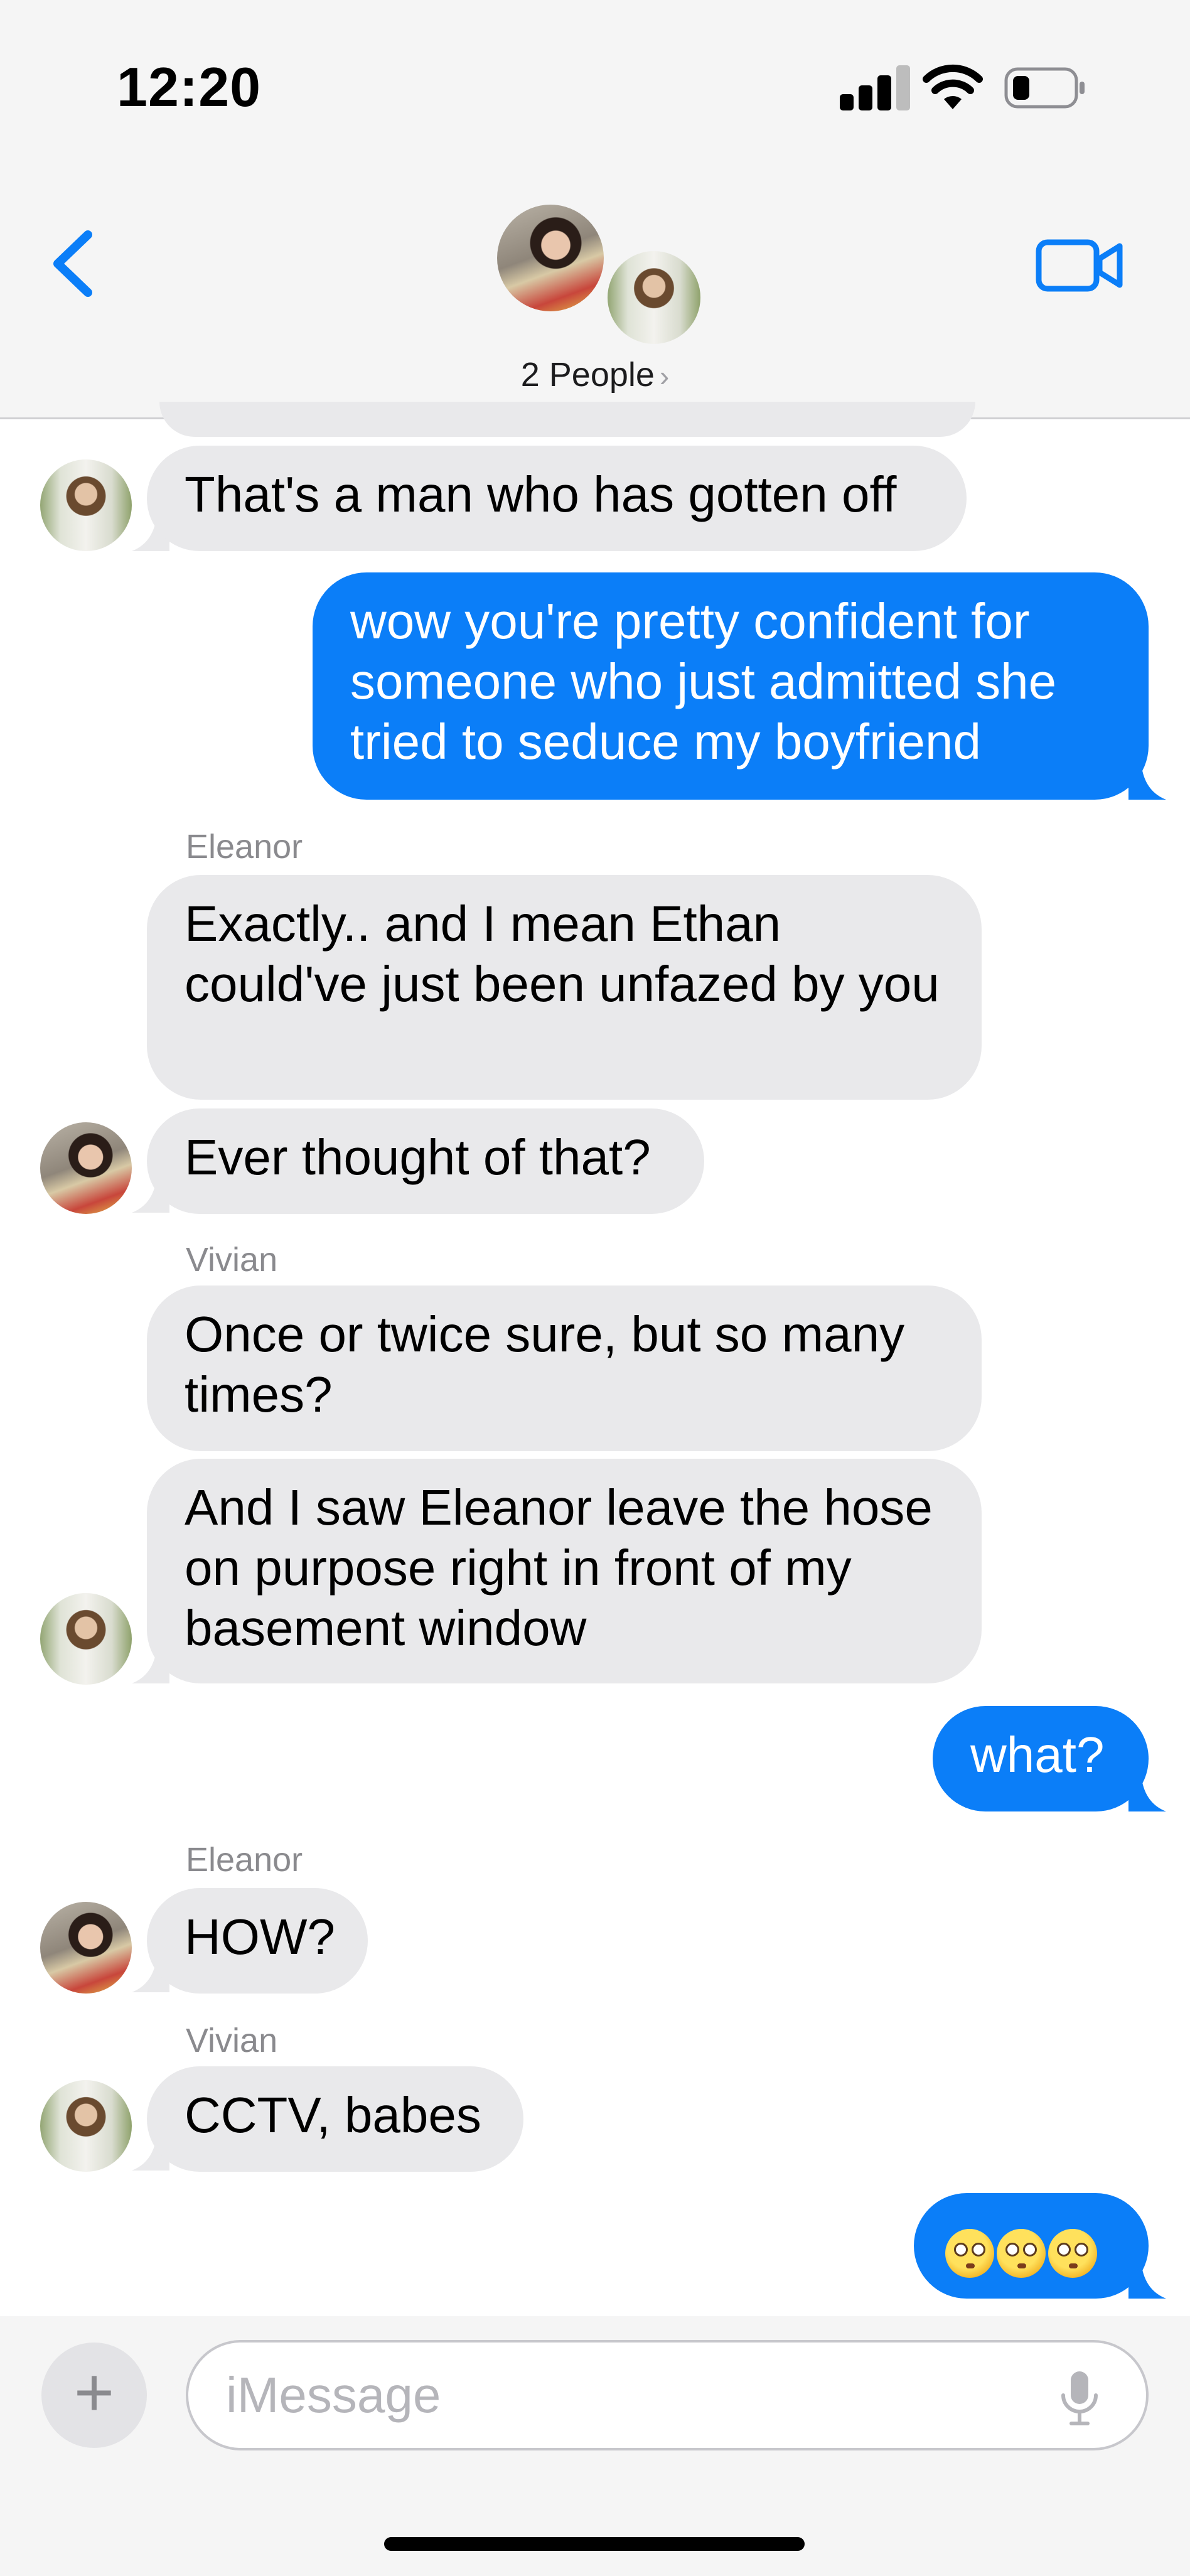 The image size is (1190, 2576). Describe the element at coordinates (541, 494) in the screenshot. I see `message-text: That's a man who has gotten off` at that location.